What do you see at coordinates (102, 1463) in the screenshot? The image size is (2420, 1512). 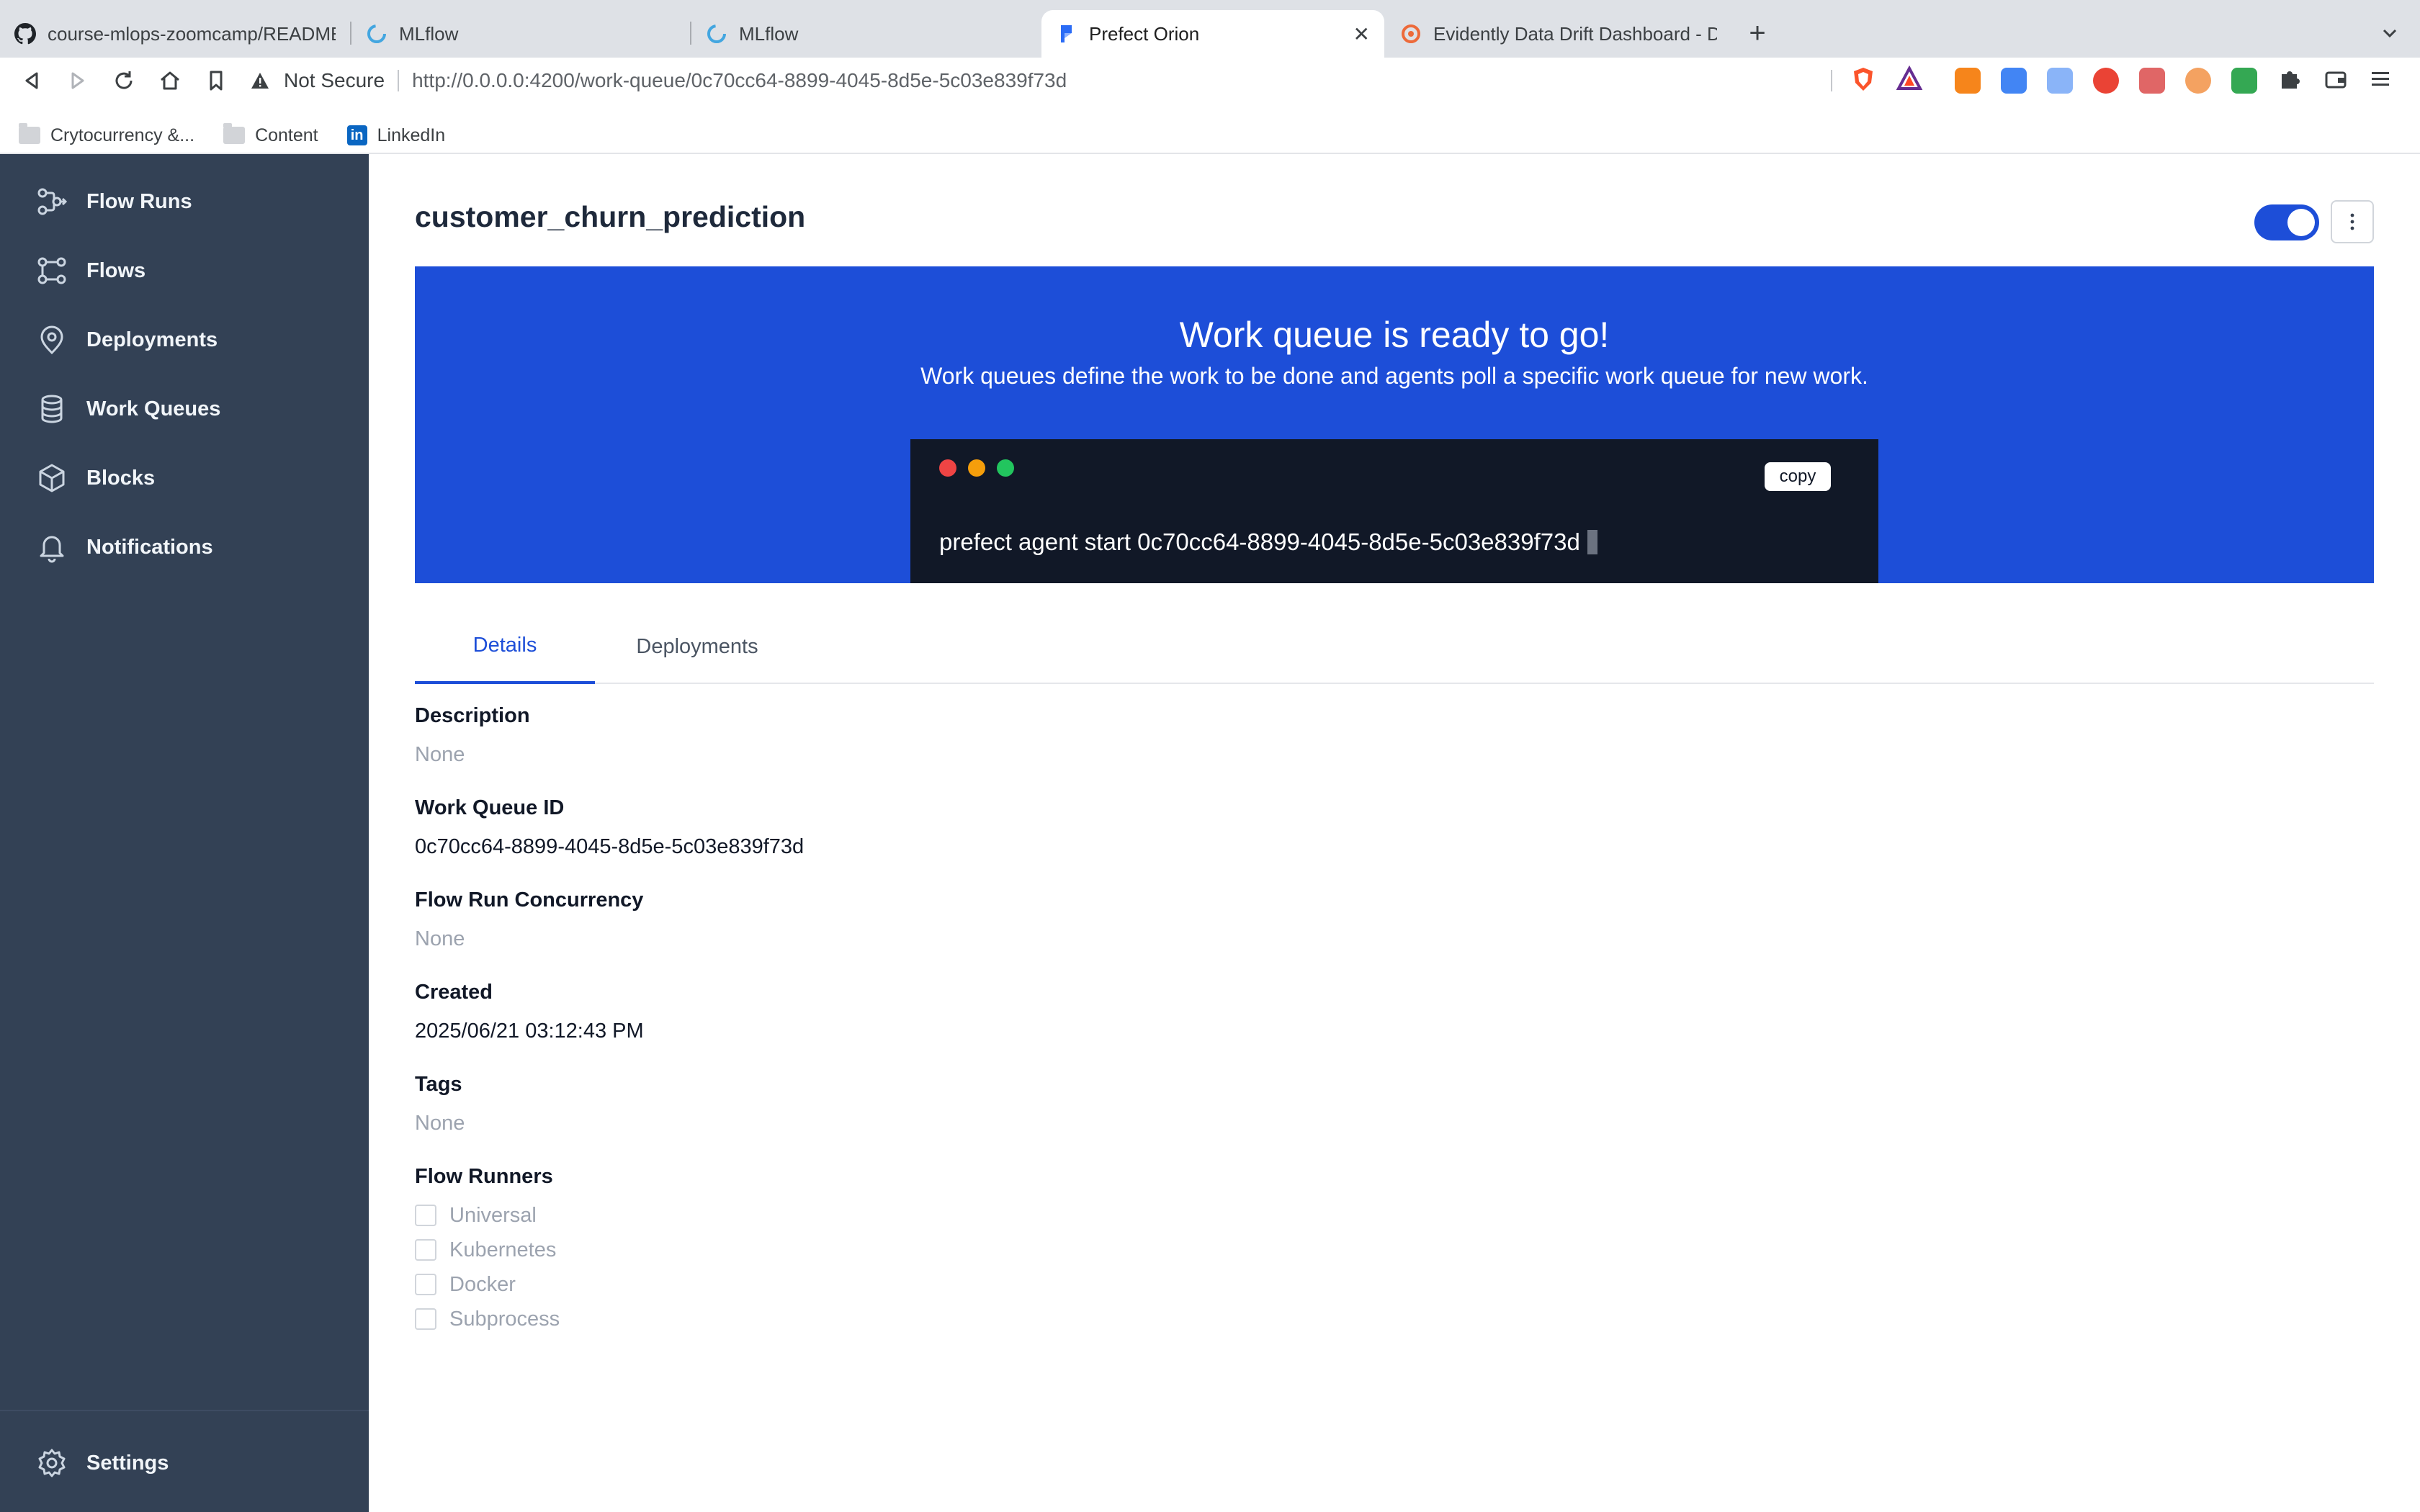 I see `sidebar-item-settings: Settings` at bounding box center [102, 1463].